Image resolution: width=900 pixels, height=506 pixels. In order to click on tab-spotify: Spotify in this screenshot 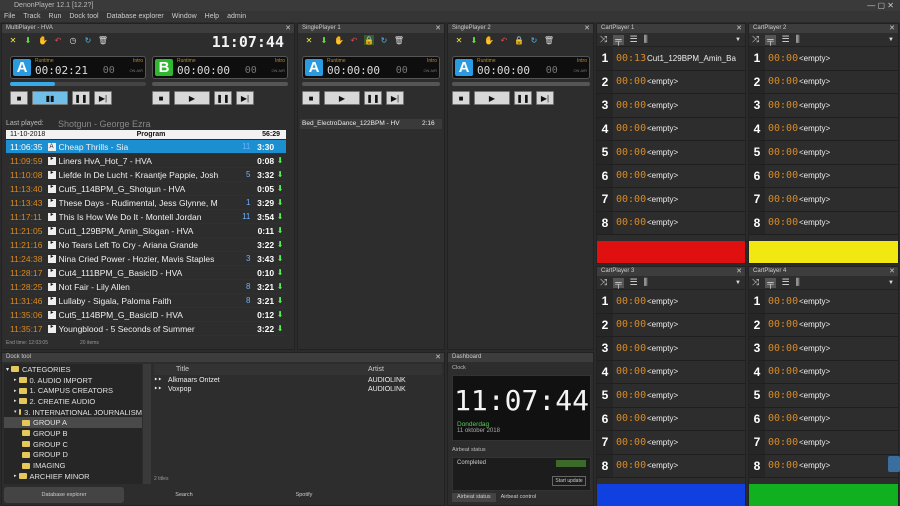, I will do `click(304, 495)`.